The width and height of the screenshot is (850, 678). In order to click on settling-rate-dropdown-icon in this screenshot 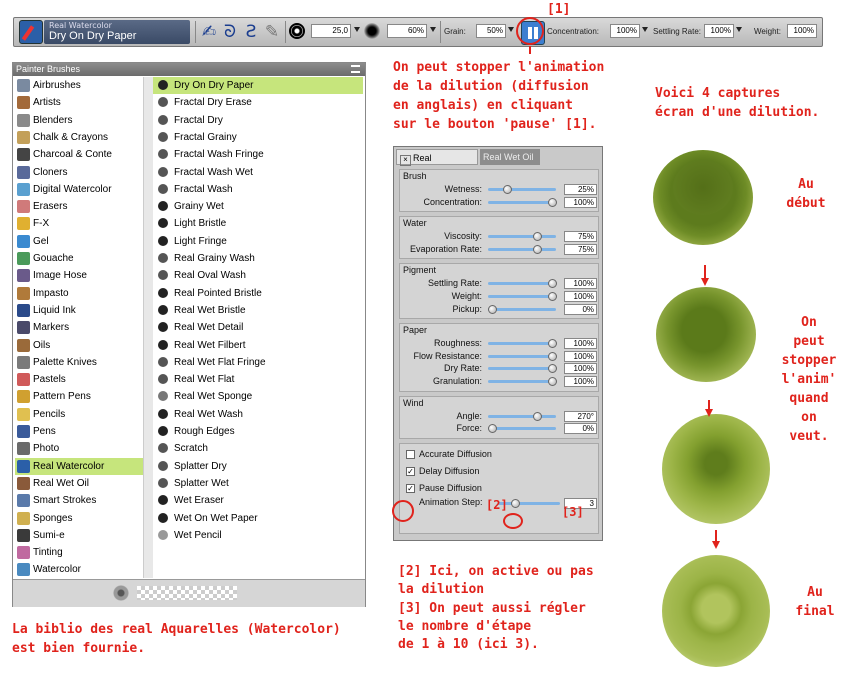, I will do `click(739, 29)`.